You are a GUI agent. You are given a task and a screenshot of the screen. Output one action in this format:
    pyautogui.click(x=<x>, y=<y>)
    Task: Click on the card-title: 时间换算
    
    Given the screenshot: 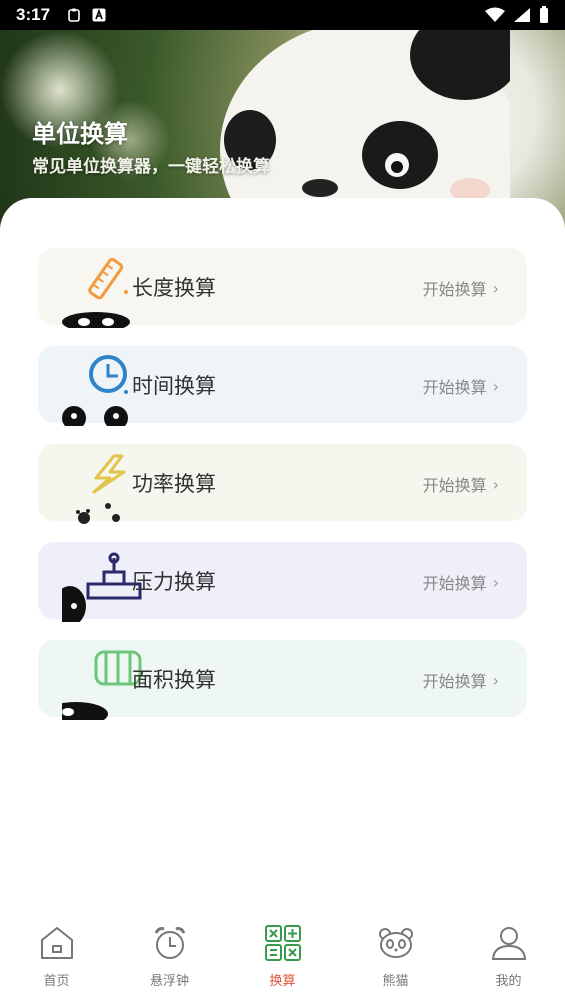 What is the action you would take?
    pyautogui.click(x=174, y=386)
    